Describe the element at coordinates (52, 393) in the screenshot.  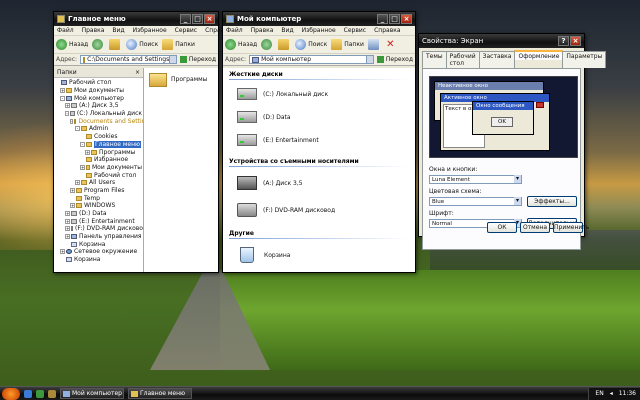
I see `media-player-icon` at that location.